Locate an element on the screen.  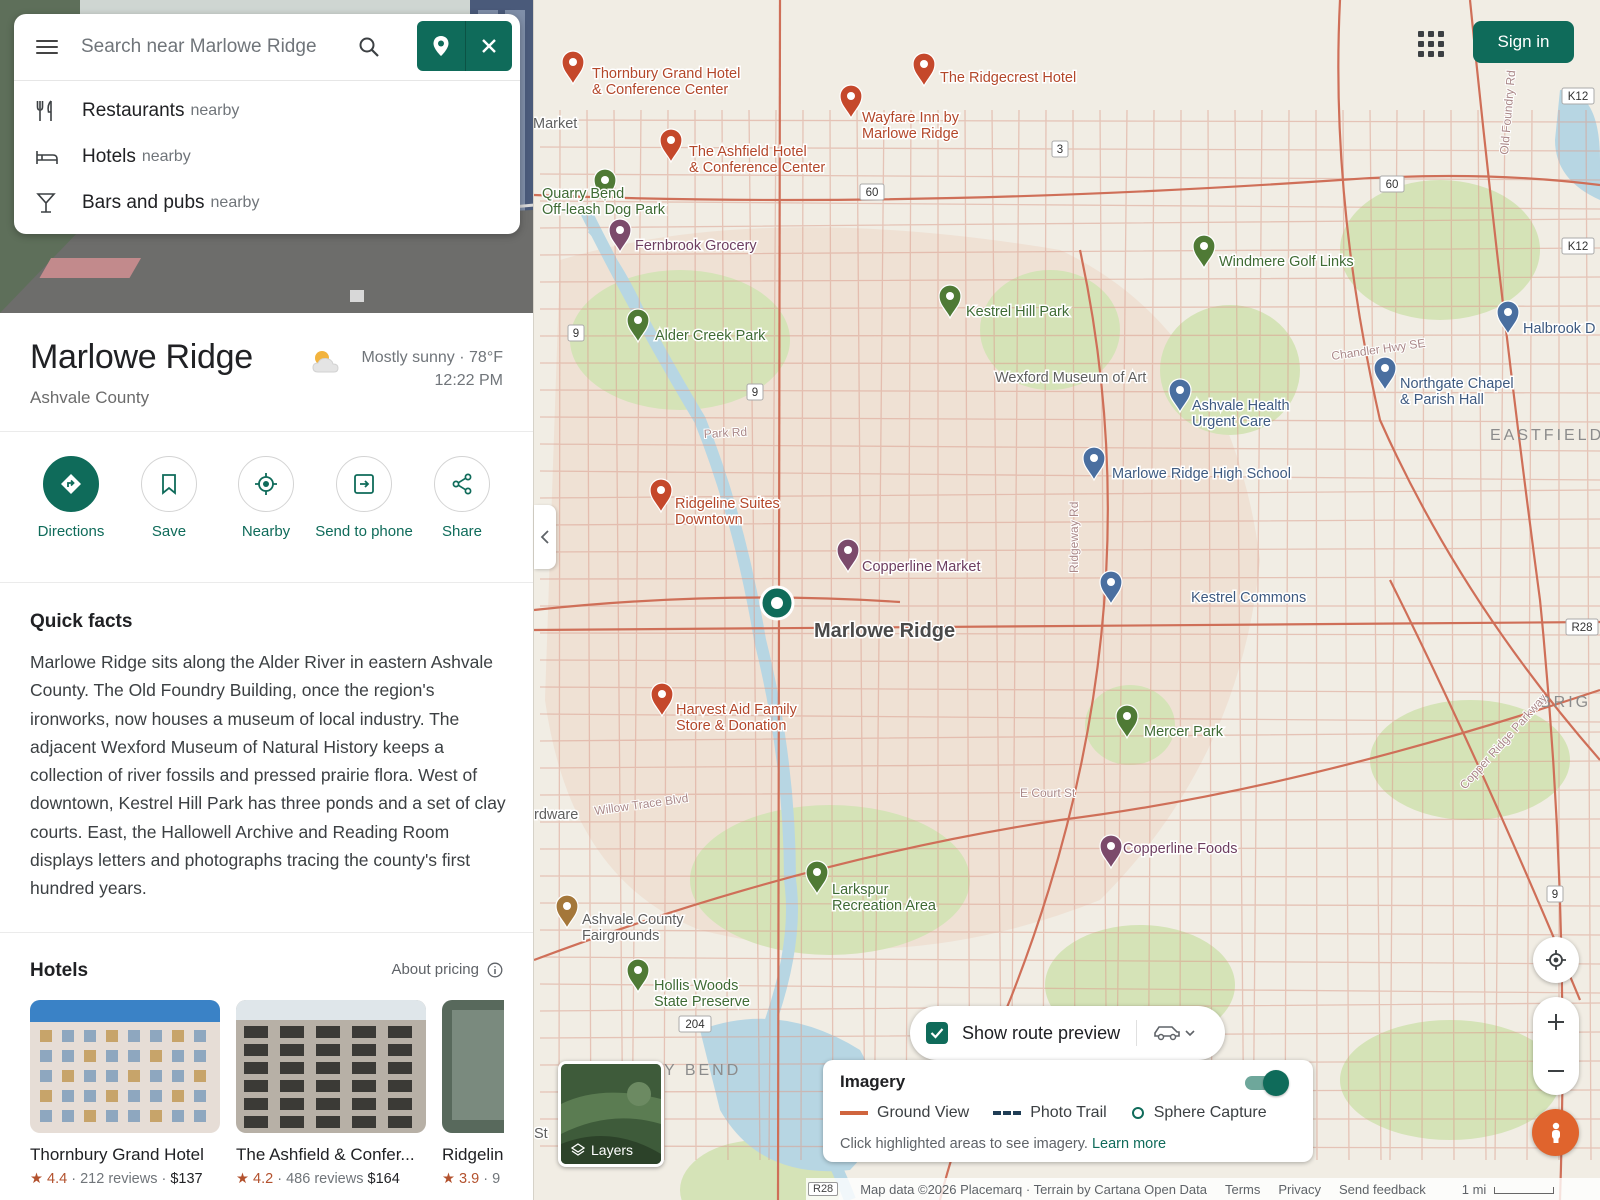
poi-label: Harvest Aid Family Store & Donation is located at coordinates (737, 718).